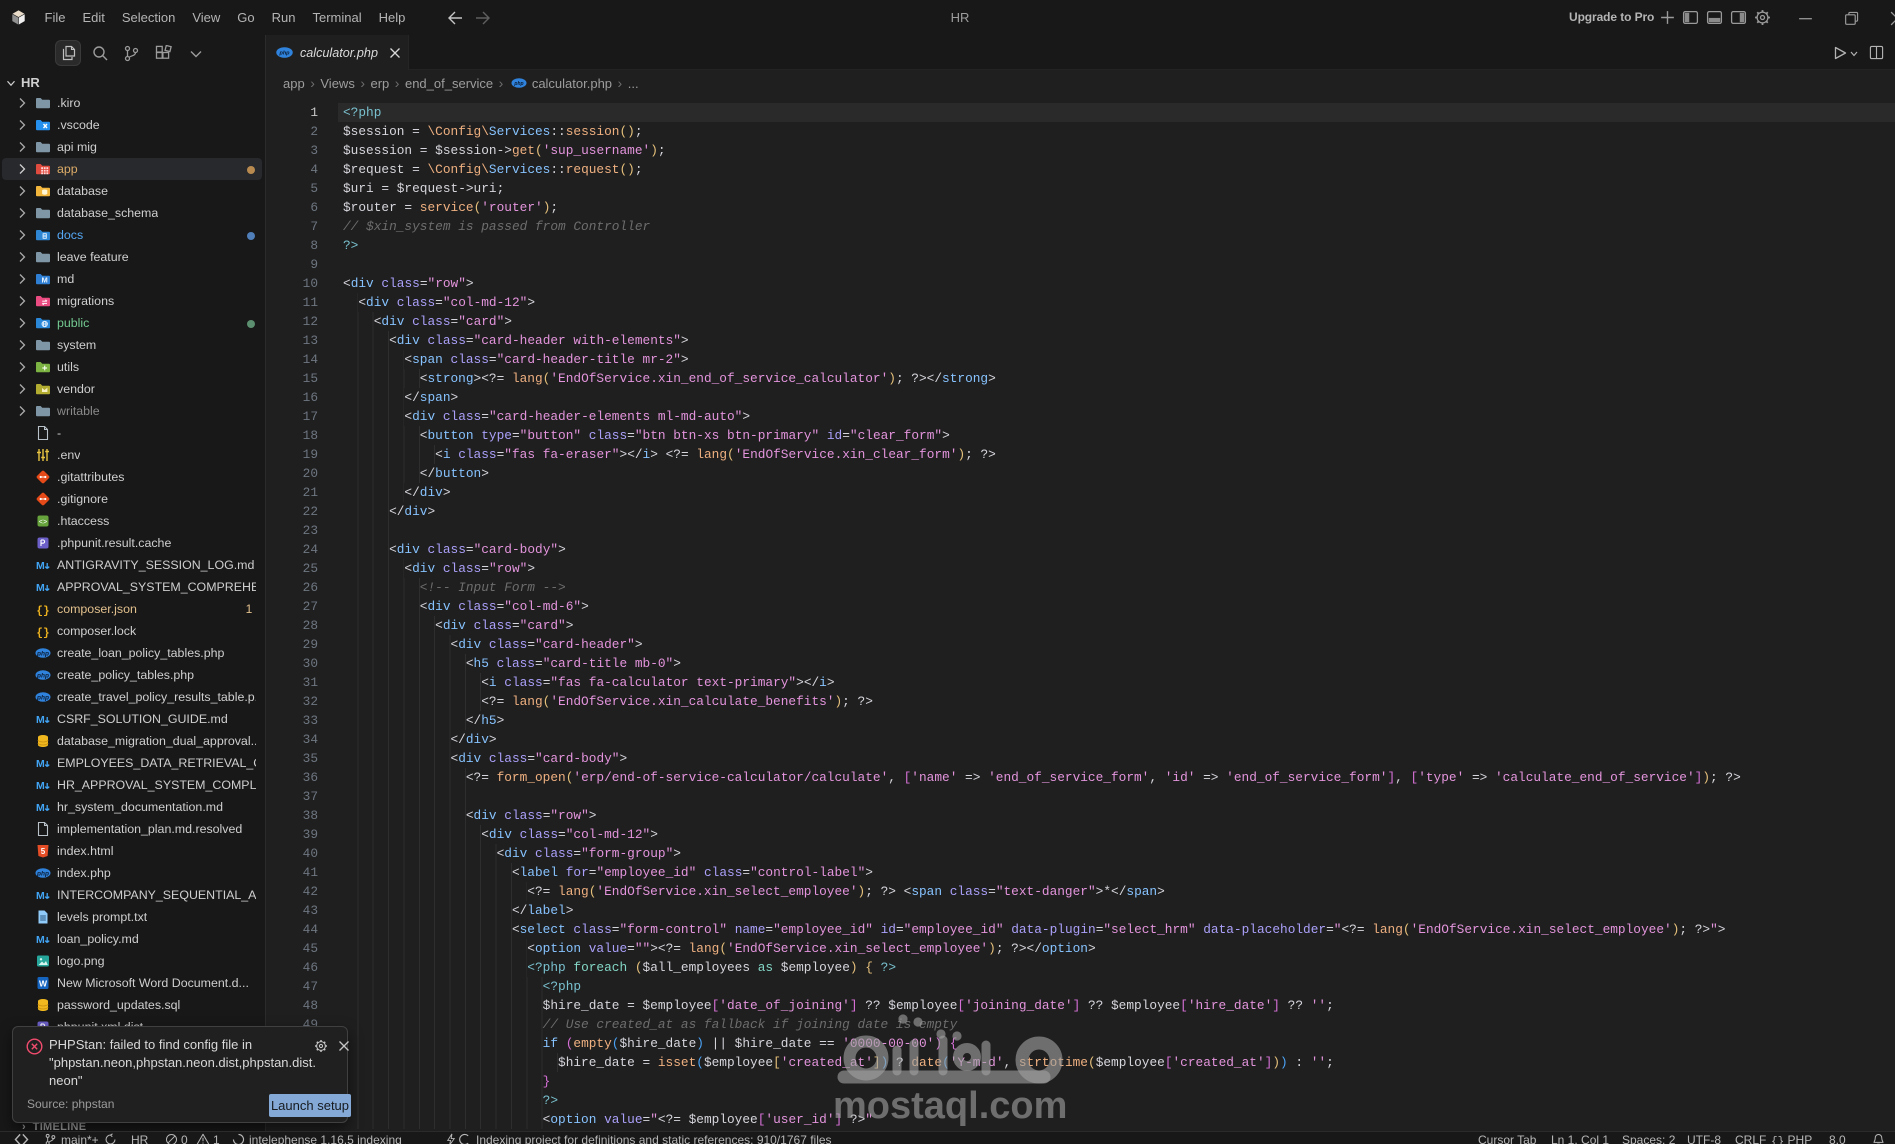 The width and height of the screenshot is (1895, 1144). Describe the element at coordinates (43, 851) in the screenshot. I see `svg-text: 5` at that location.